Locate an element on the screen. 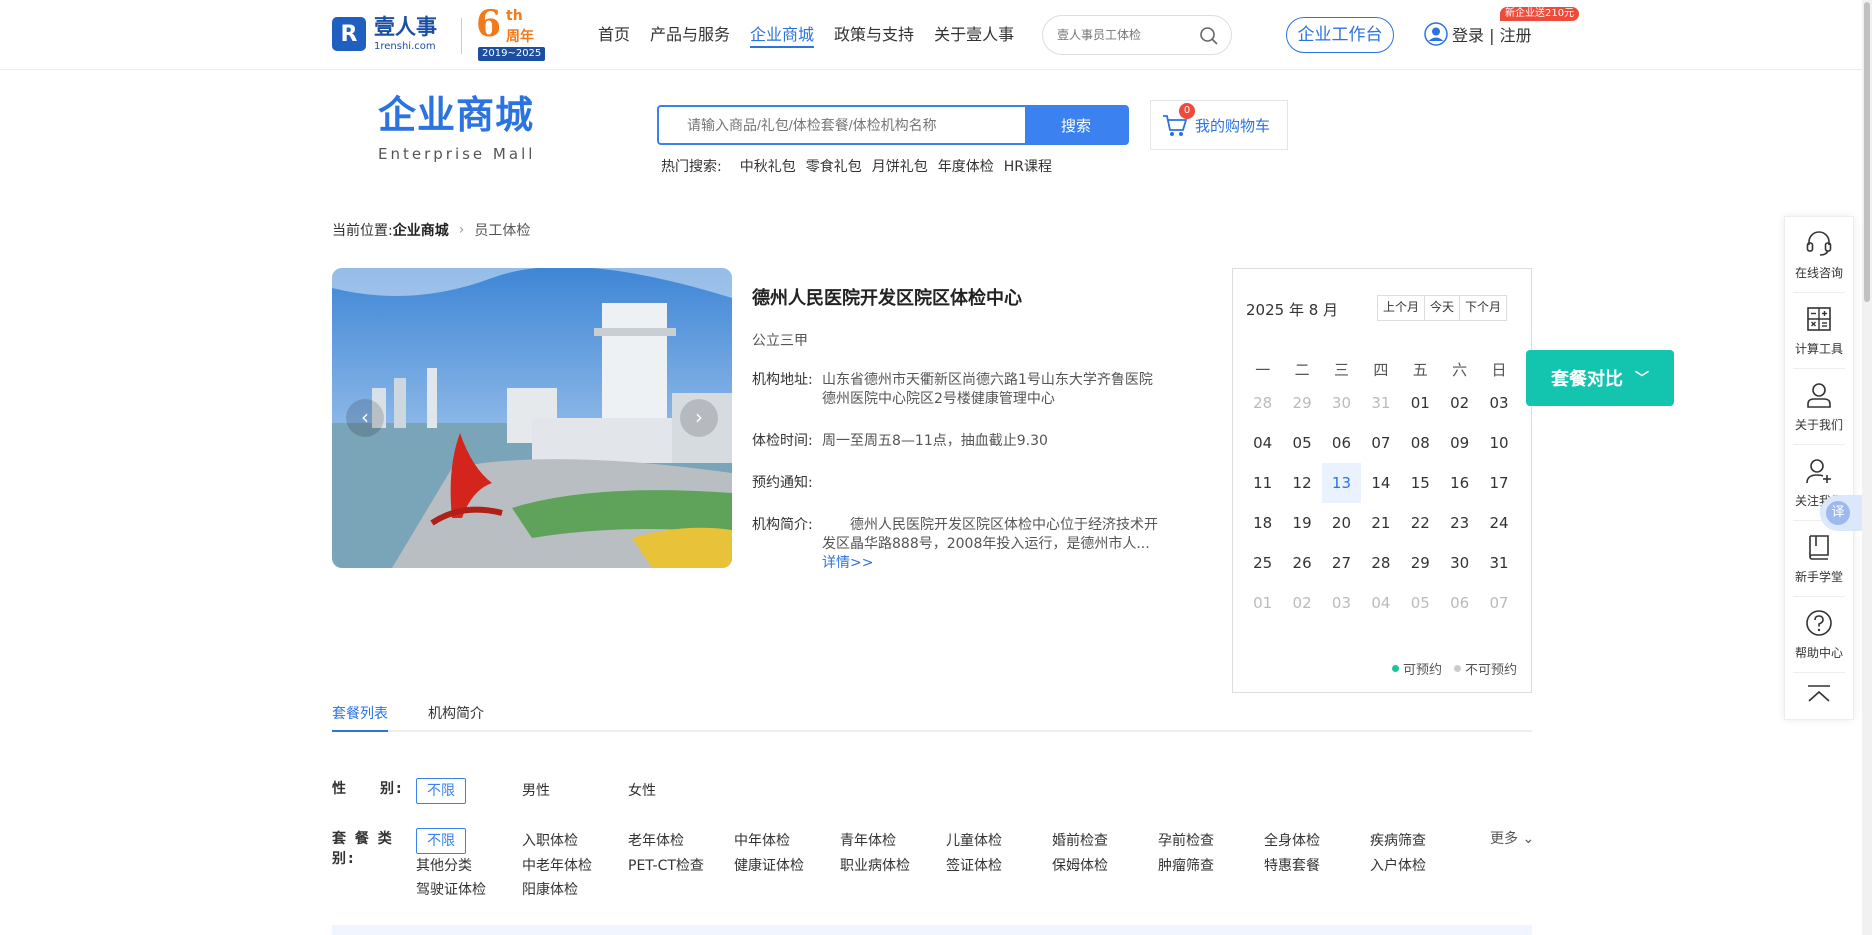  nav-item-about: 关于壹人事 is located at coordinates (974, 35).